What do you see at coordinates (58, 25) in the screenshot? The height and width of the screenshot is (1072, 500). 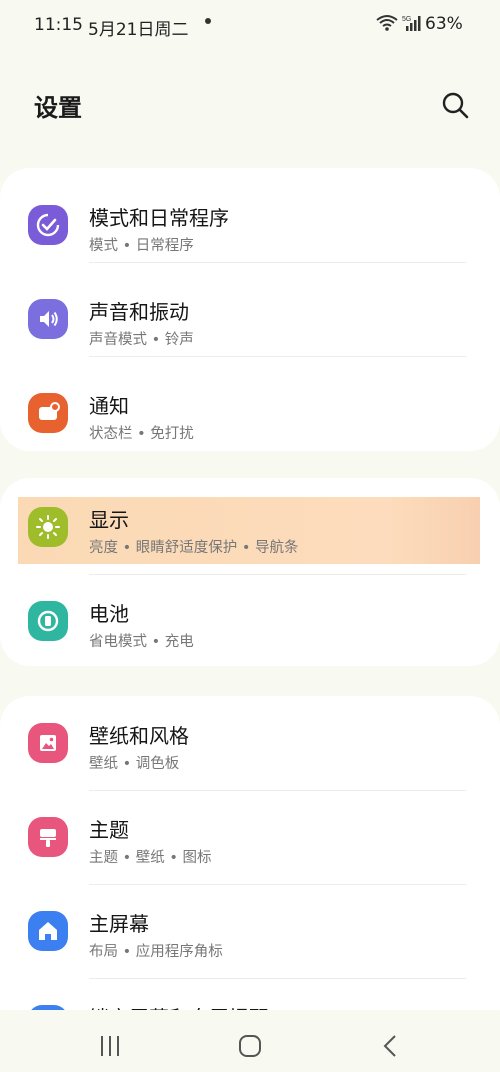 I see `status-time: 11:15` at bounding box center [58, 25].